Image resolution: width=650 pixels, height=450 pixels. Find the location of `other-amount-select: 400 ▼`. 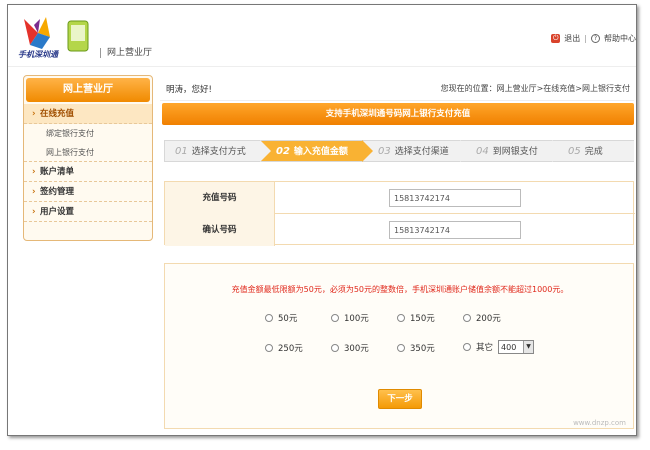

other-amount-select: 400 ▼ is located at coordinates (516, 347).